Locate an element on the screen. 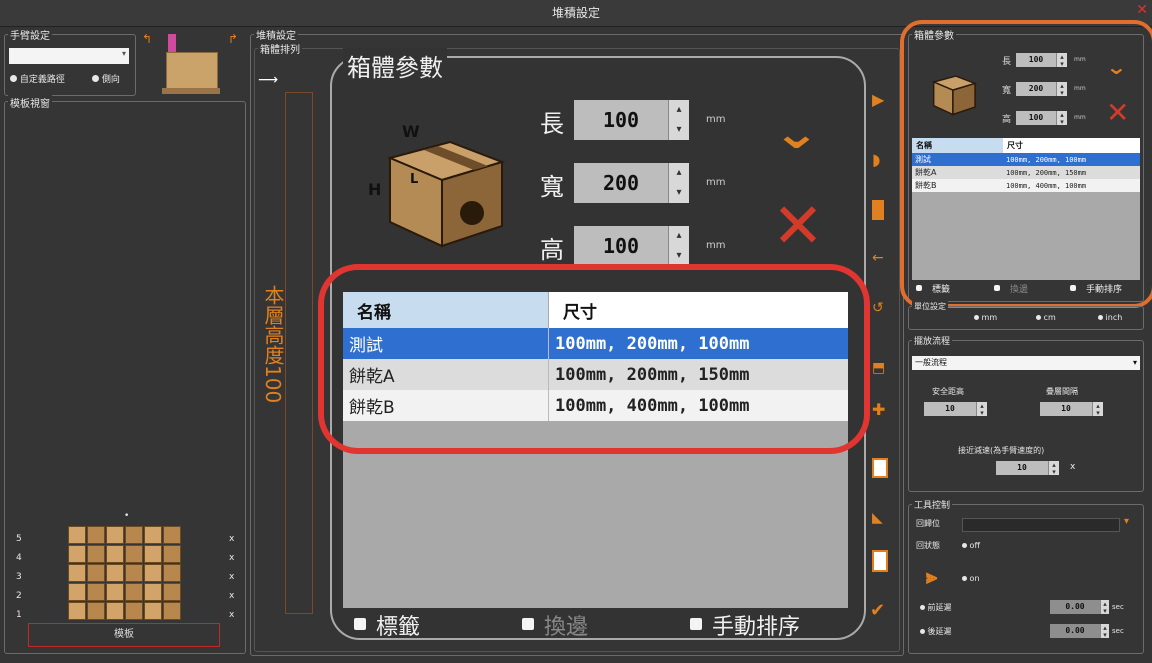  hand-settings-label: 手臂設定 is located at coordinates (30, 34).